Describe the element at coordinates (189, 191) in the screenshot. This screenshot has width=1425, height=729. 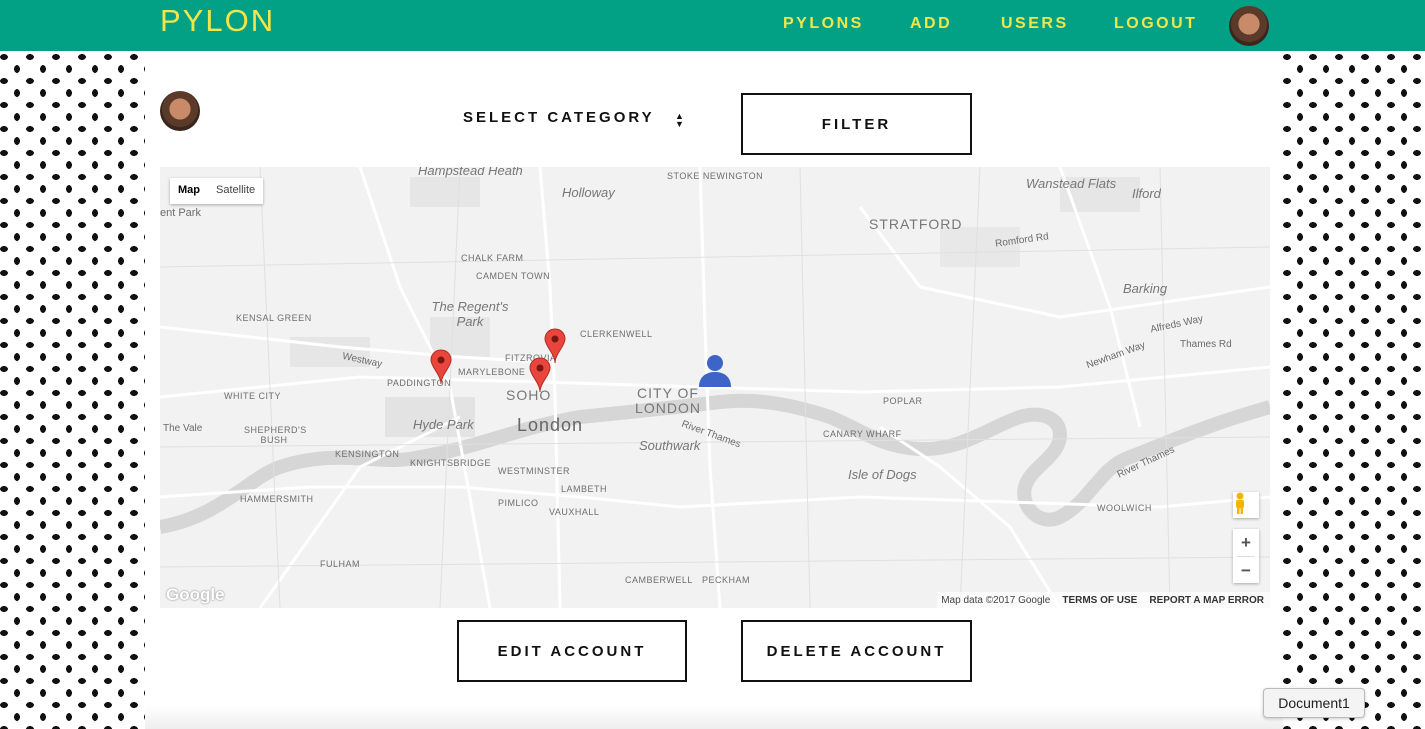
I see `map-type-map-button: Map` at that location.